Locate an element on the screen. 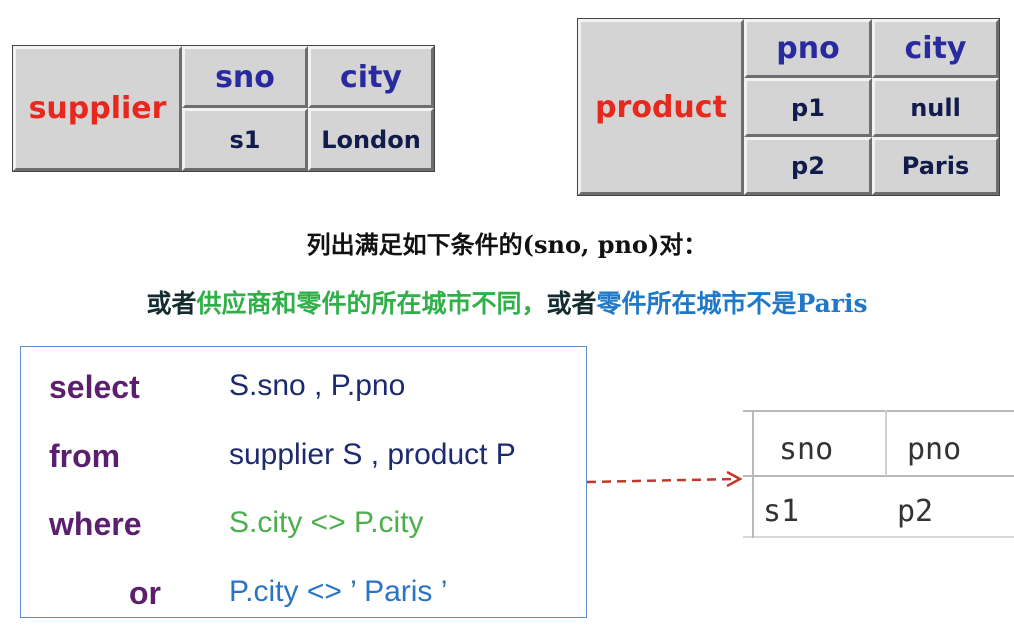 The height and width of the screenshot is (632, 1014). prompt-part-1: 或者 is located at coordinates (171, 303).